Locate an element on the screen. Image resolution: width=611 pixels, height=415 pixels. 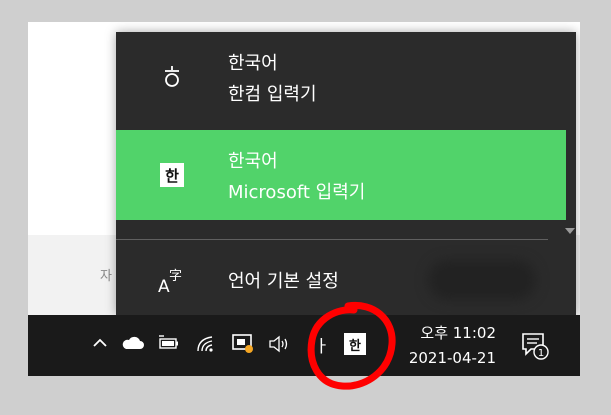
han-box-icon: 한 is located at coordinates (172, 175).